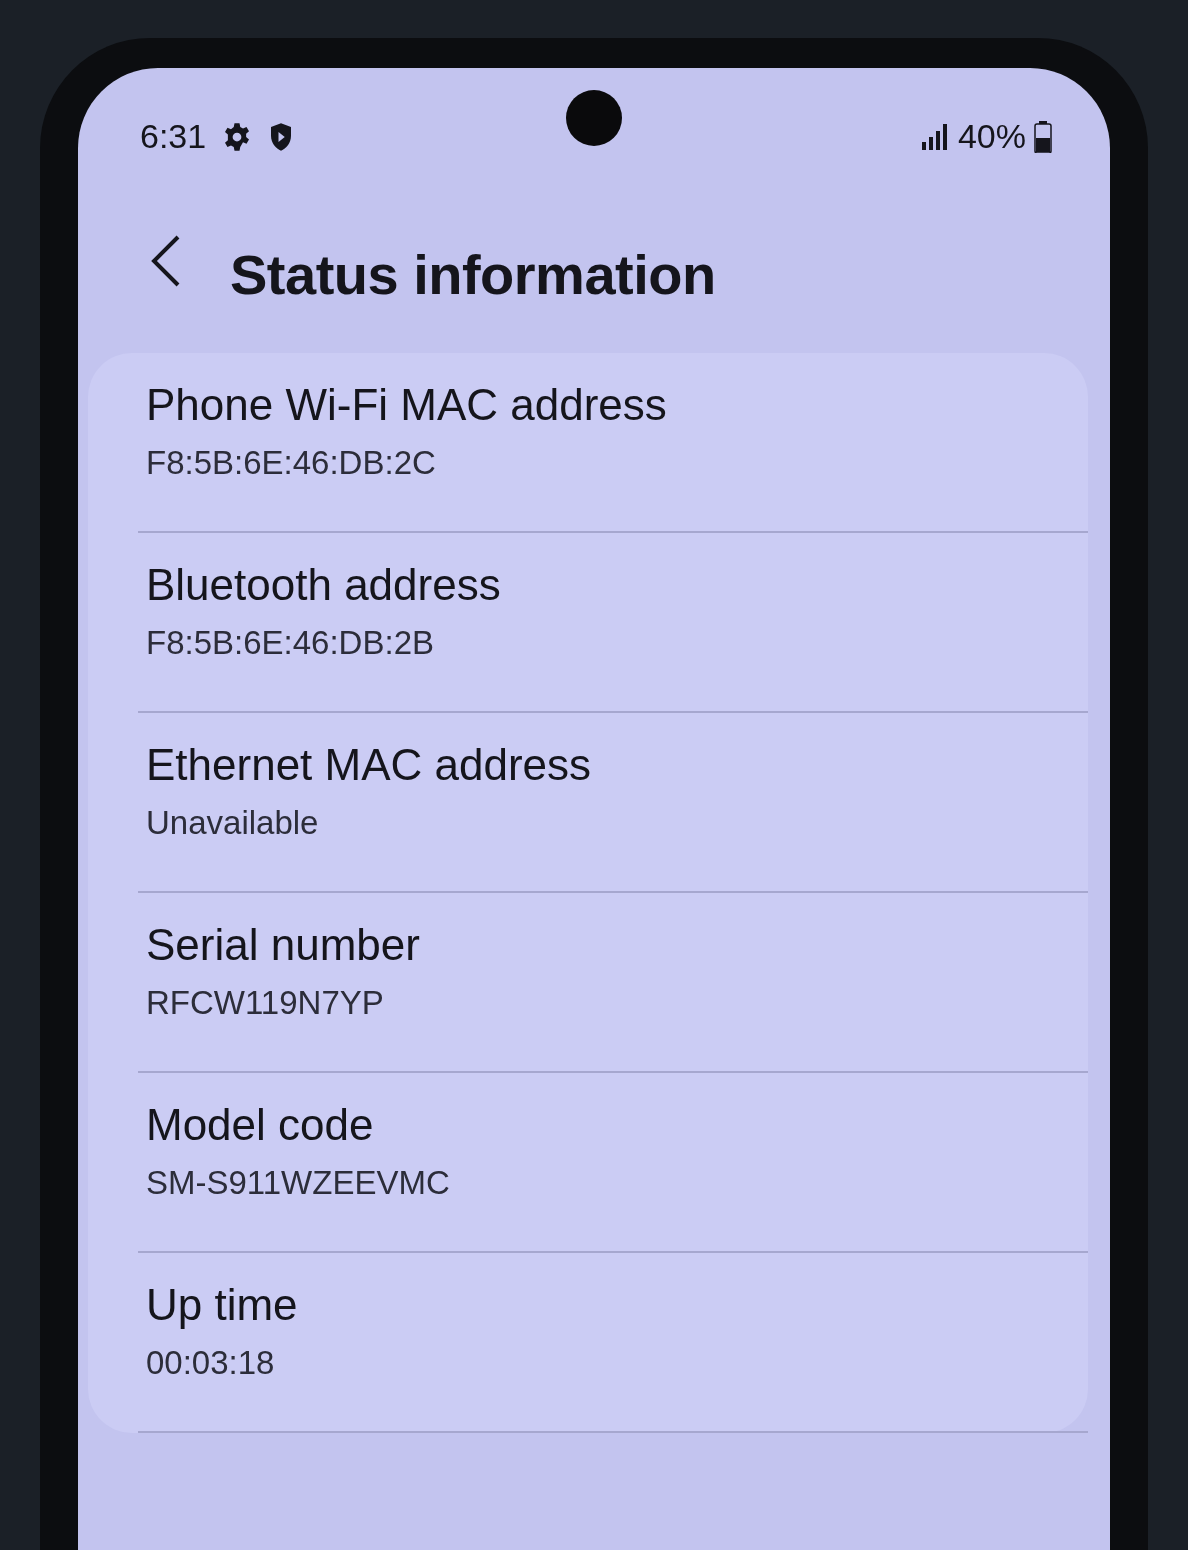 The width and height of the screenshot is (1188, 1550). Describe the element at coordinates (260, 1125) in the screenshot. I see `setting-label: Model code` at that location.